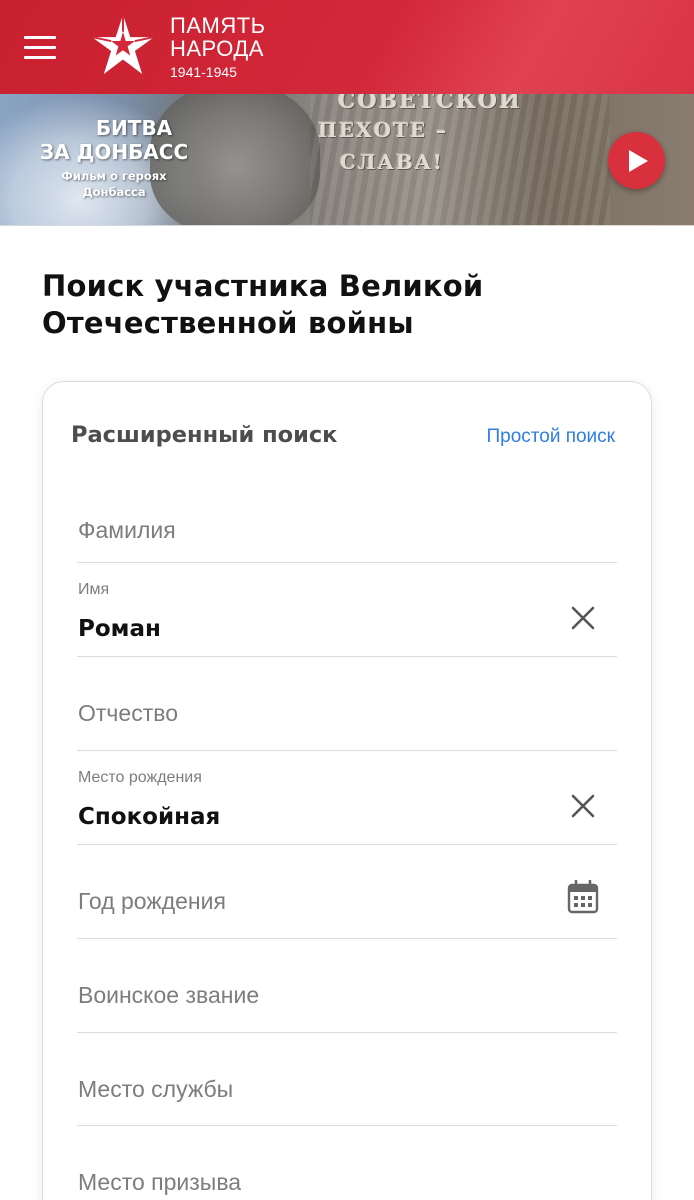 This screenshot has height=1200, width=694. What do you see at coordinates (160, 1182) in the screenshot?
I see `conscription-place-placeholder: Место призыва` at bounding box center [160, 1182].